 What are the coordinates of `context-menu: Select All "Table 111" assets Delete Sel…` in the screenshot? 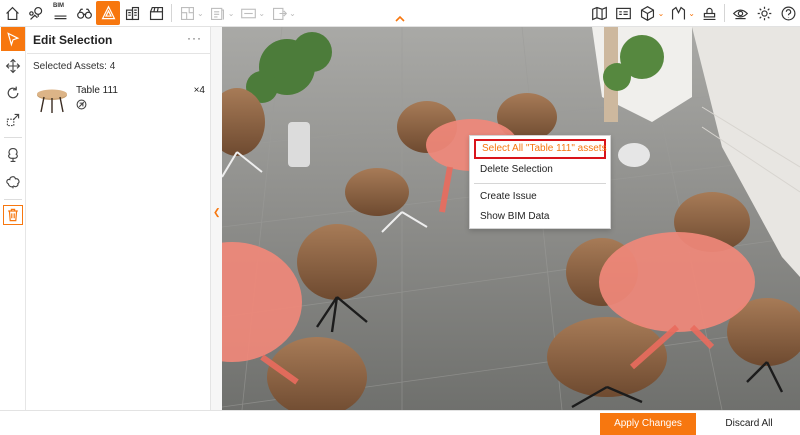 It's located at (540, 182).